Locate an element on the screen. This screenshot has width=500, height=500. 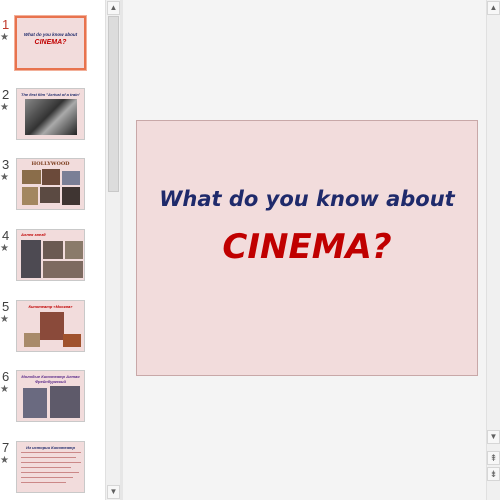
slide-entry-4: 4 ★ Аллея звезд is located at coordinates (52, 258).